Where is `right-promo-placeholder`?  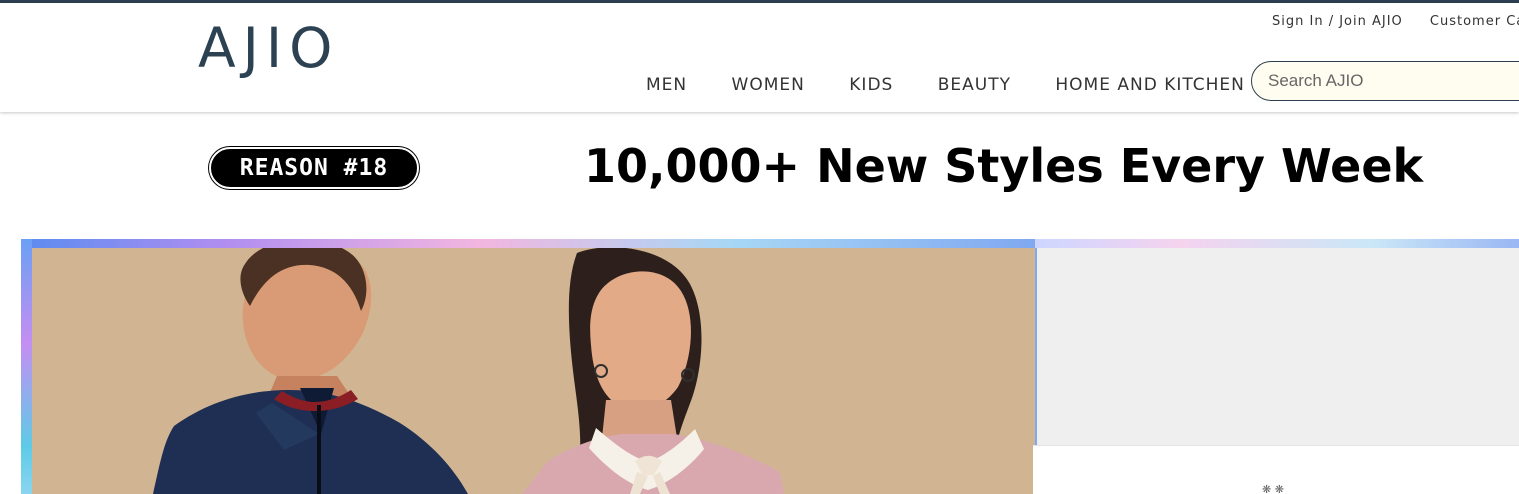
right-promo-placeholder is located at coordinates (1278, 346).